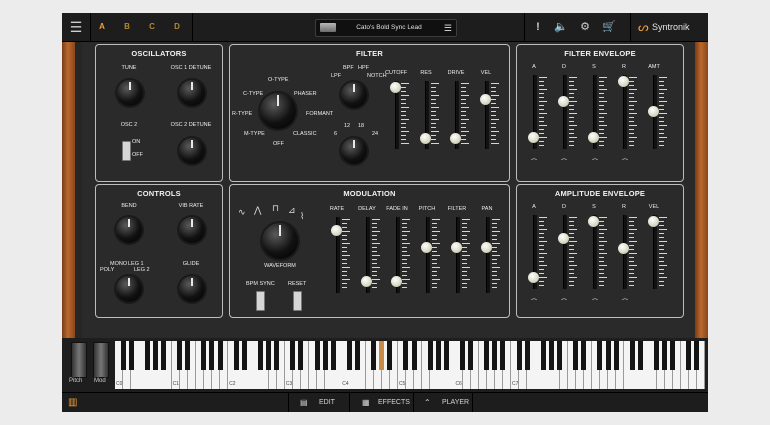  Describe the element at coordinates (585, 27) in the screenshot. I see `gear-icon: ⚙` at that location.